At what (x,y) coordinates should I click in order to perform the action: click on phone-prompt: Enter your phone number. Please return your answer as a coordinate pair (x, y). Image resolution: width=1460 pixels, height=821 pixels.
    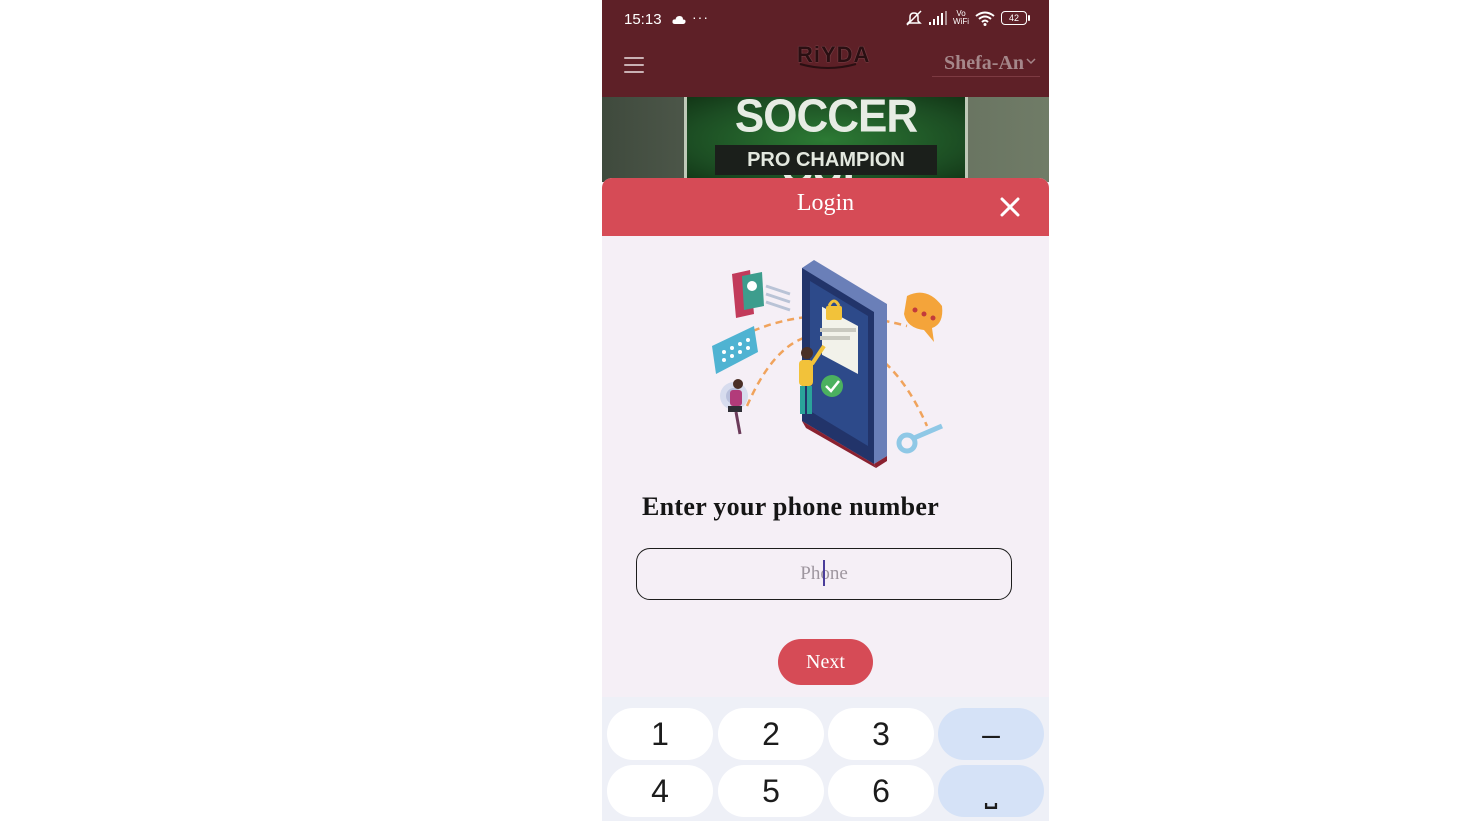
    Looking at the image, I should click on (791, 506).